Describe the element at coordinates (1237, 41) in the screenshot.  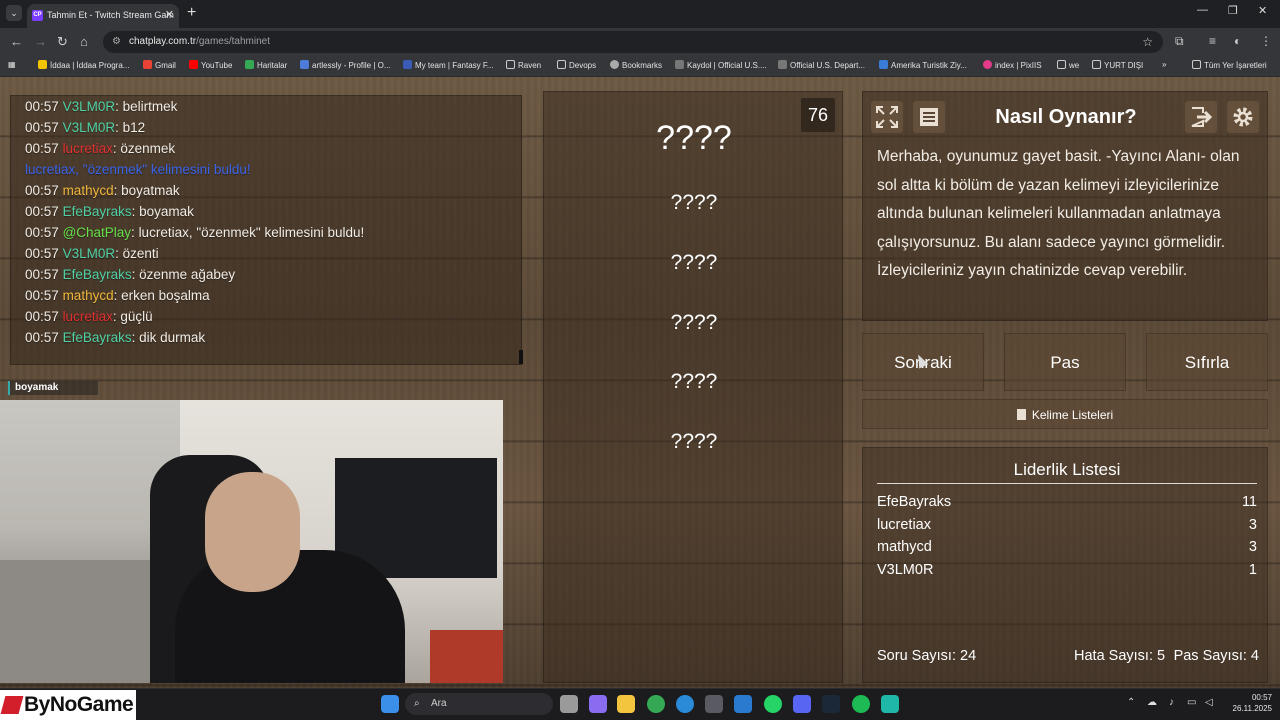
I see `profile-icon: ◐` at that location.